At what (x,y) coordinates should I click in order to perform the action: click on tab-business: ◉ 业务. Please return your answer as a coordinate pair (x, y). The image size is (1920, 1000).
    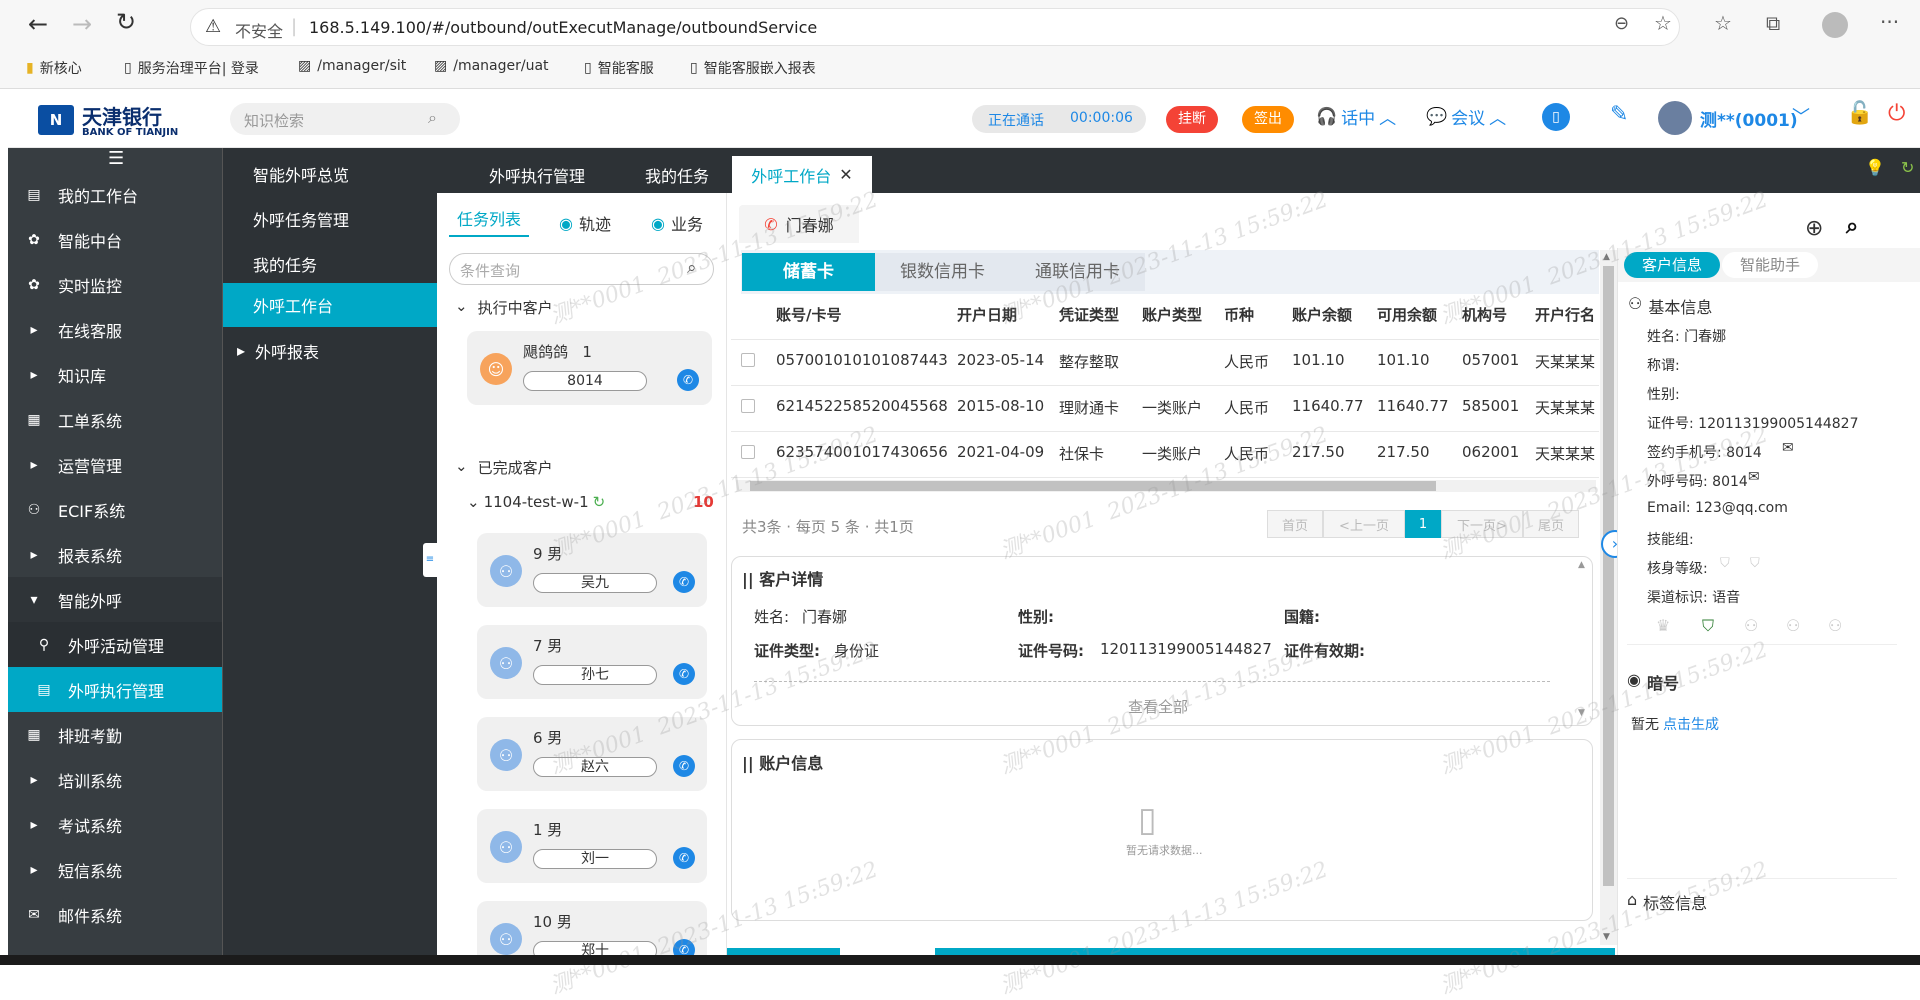
    Looking at the image, I should click on (677, 223).